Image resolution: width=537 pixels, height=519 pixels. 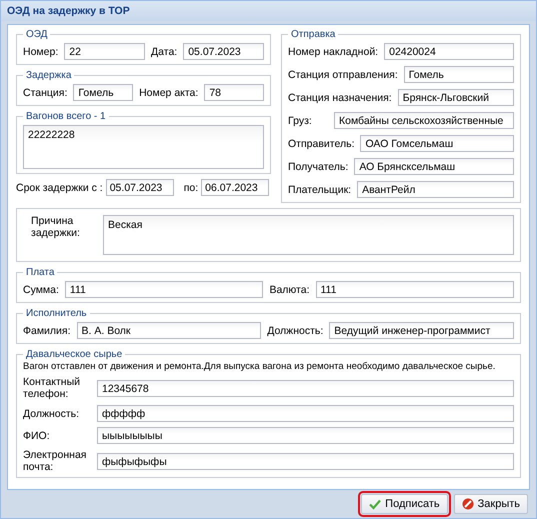 What do you see at coordinates (404, 504) in the screenshot?
I see `sign-button: Подписать` at bounding box center [404, 504].